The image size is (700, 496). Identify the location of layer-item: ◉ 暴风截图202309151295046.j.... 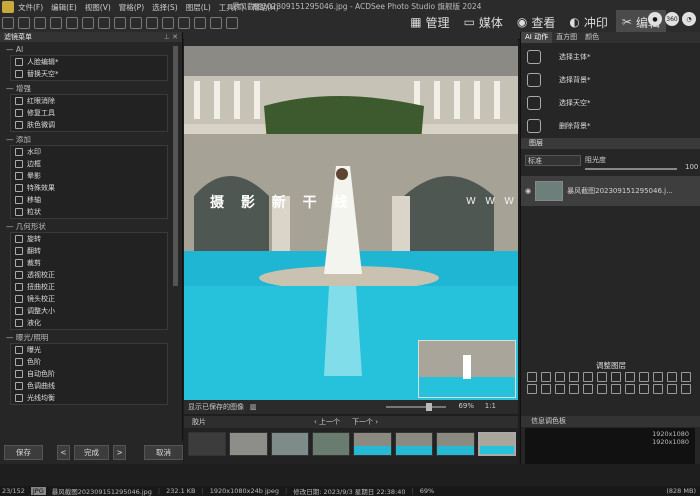
(610, 191).